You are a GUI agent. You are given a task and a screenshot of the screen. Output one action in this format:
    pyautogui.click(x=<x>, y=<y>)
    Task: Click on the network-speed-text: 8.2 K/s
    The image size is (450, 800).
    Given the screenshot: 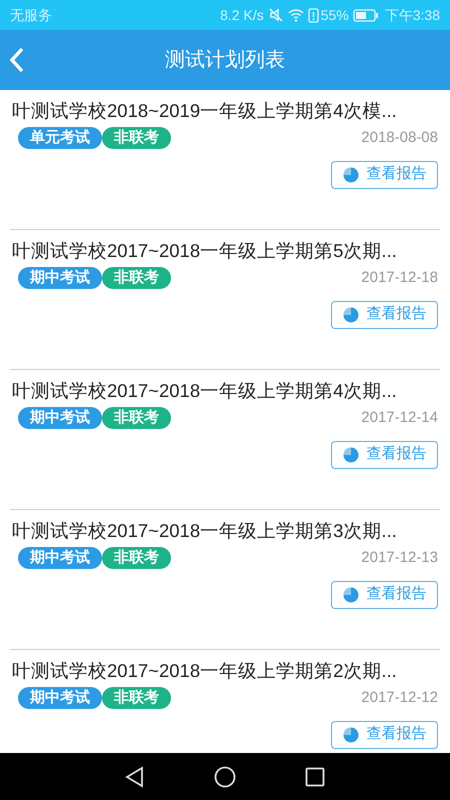 What is the action you would take?
    pyautogui.click(x=242, y=15)
    